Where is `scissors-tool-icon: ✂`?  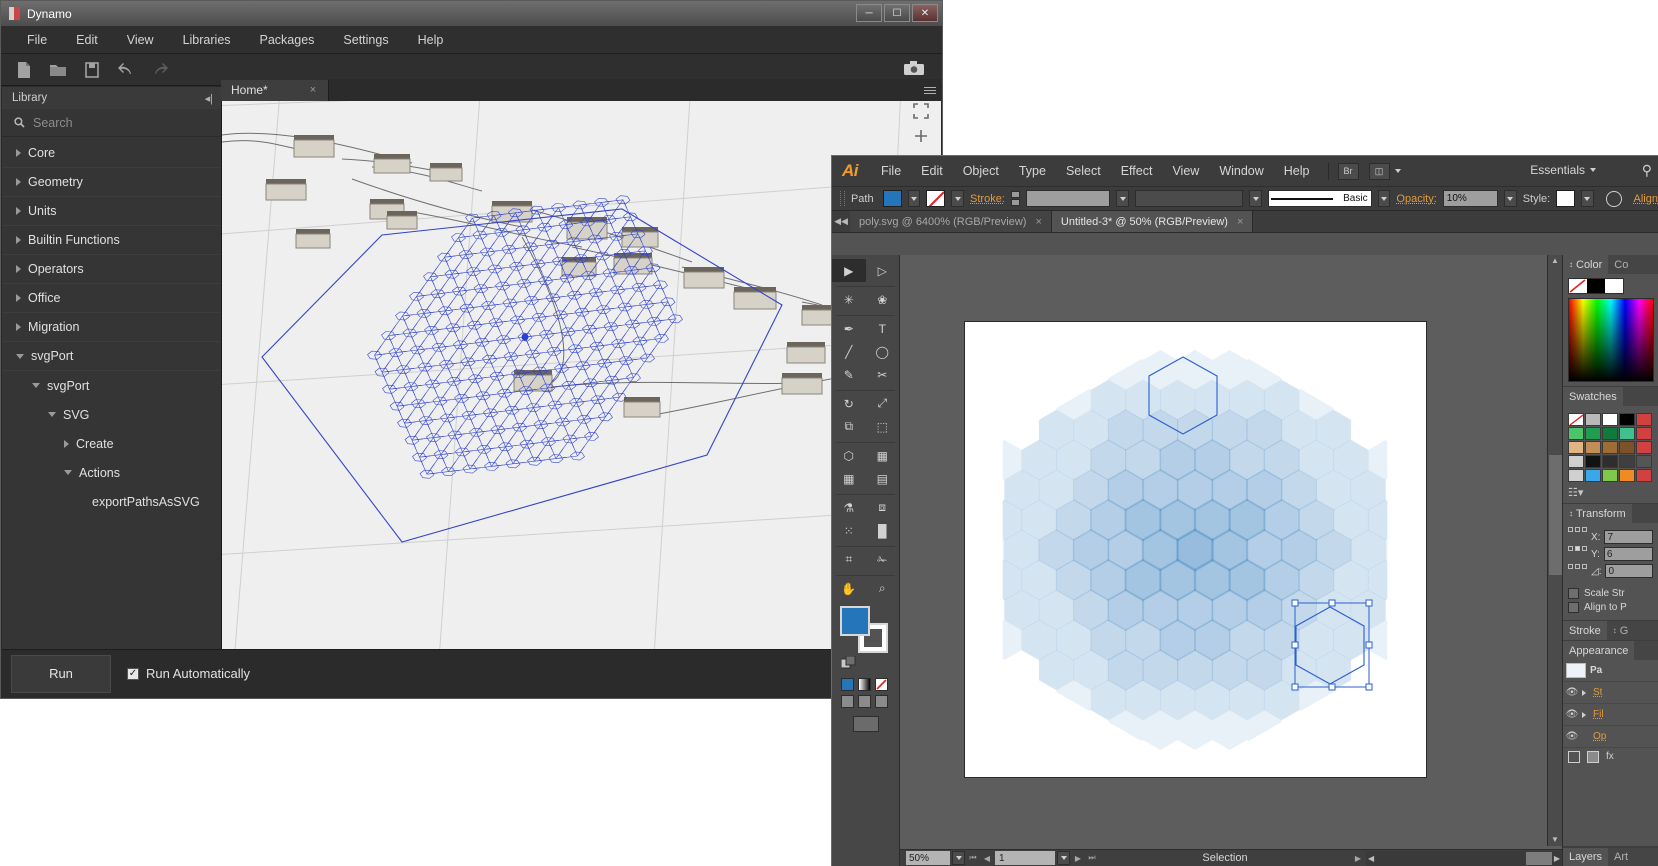 scissors-tool-icon: ✂ is located at coordinates (883, 374).